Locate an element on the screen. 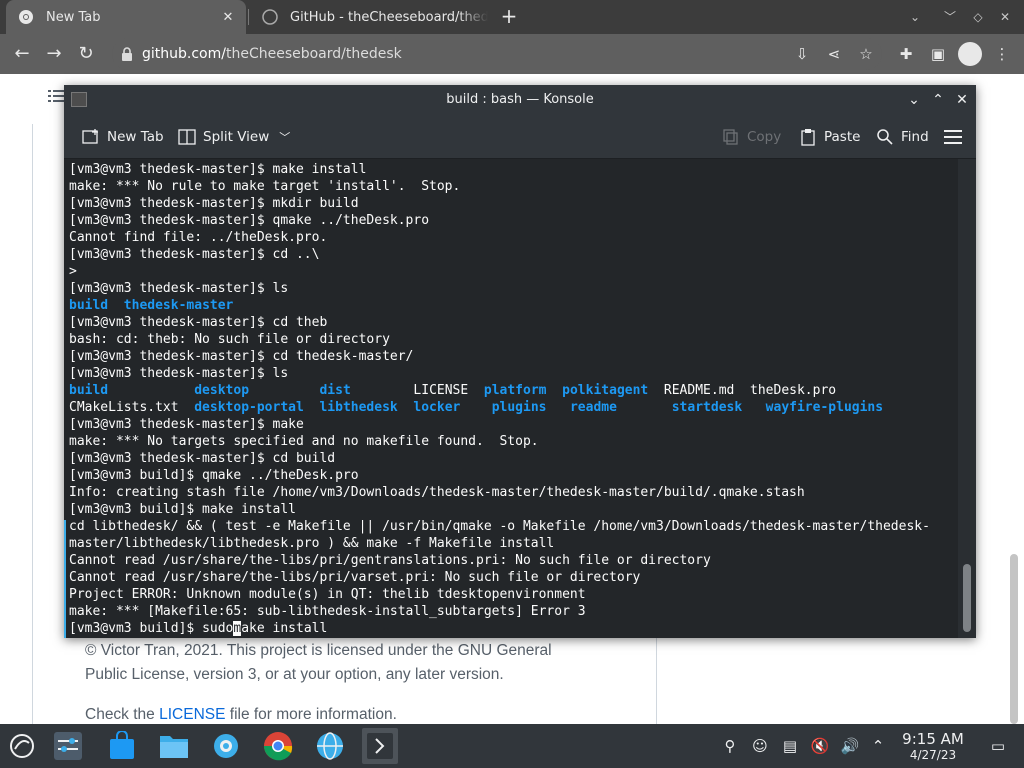 The image size is (1024, 768). chevron-up-icon: ⌃ is located at coordinates (878, 746).